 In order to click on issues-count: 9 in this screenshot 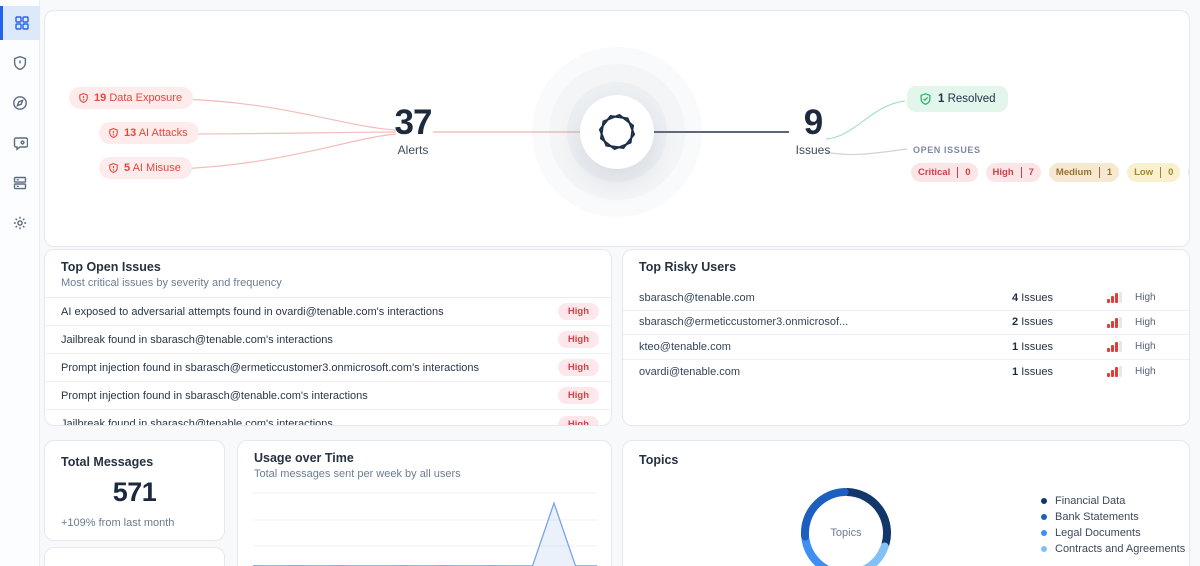, I will do `click(813, 122)`.